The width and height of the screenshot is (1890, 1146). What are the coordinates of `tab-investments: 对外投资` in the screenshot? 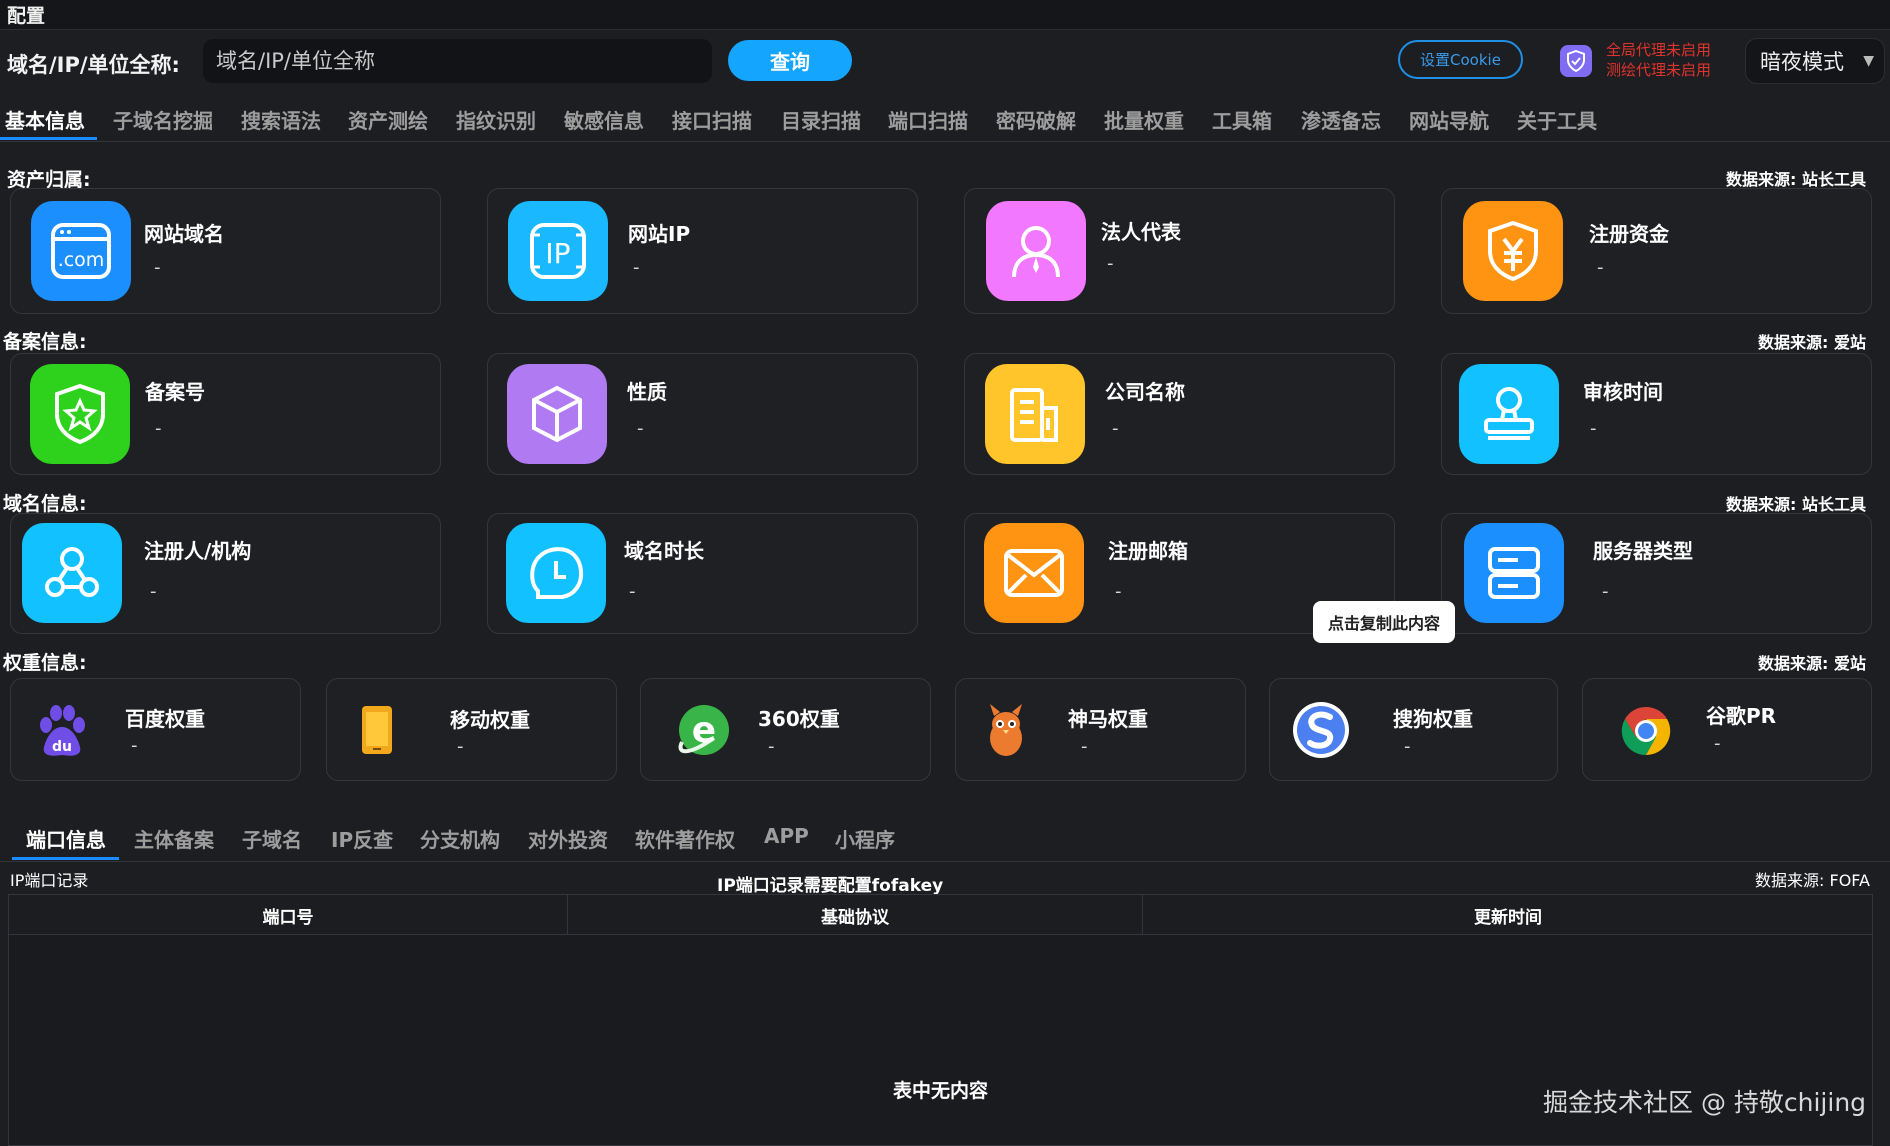 It's located at (568, 838).